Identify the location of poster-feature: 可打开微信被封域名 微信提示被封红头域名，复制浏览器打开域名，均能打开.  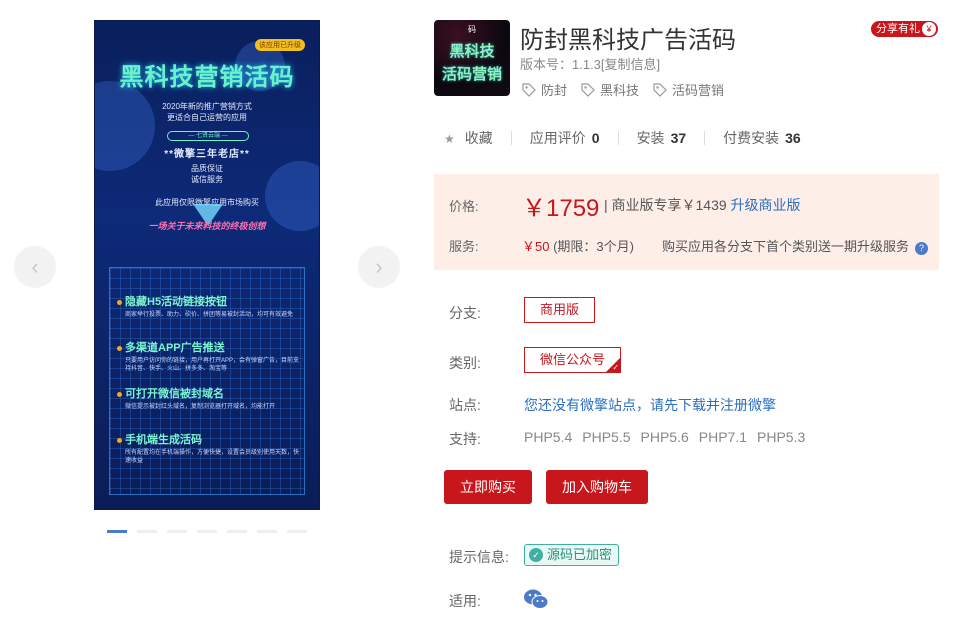
(209, 398).